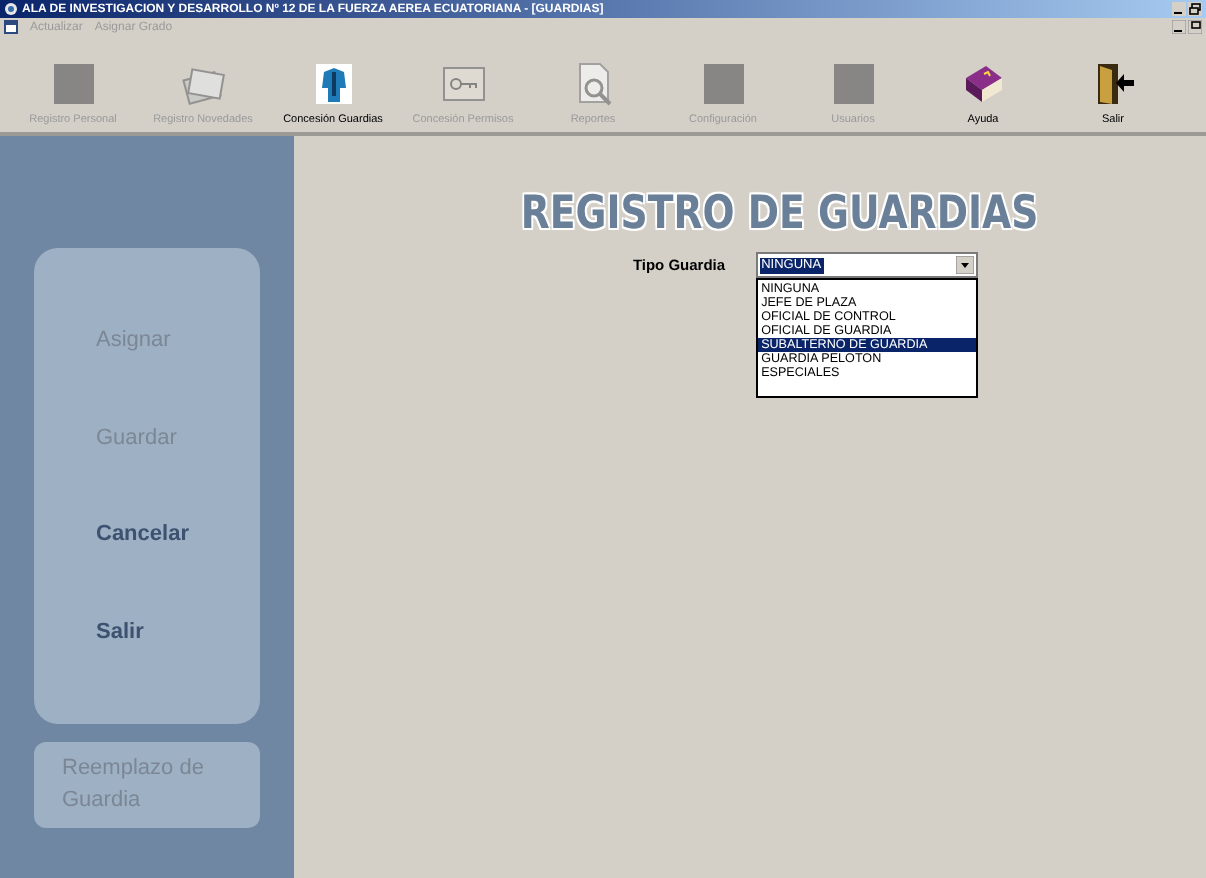 This screenshot has height=878, width=1206. Describe the element at coordinates (780, 214) in the screenshot. I see `page-heading: REGISTRO DE GUARDIAS` at that location.